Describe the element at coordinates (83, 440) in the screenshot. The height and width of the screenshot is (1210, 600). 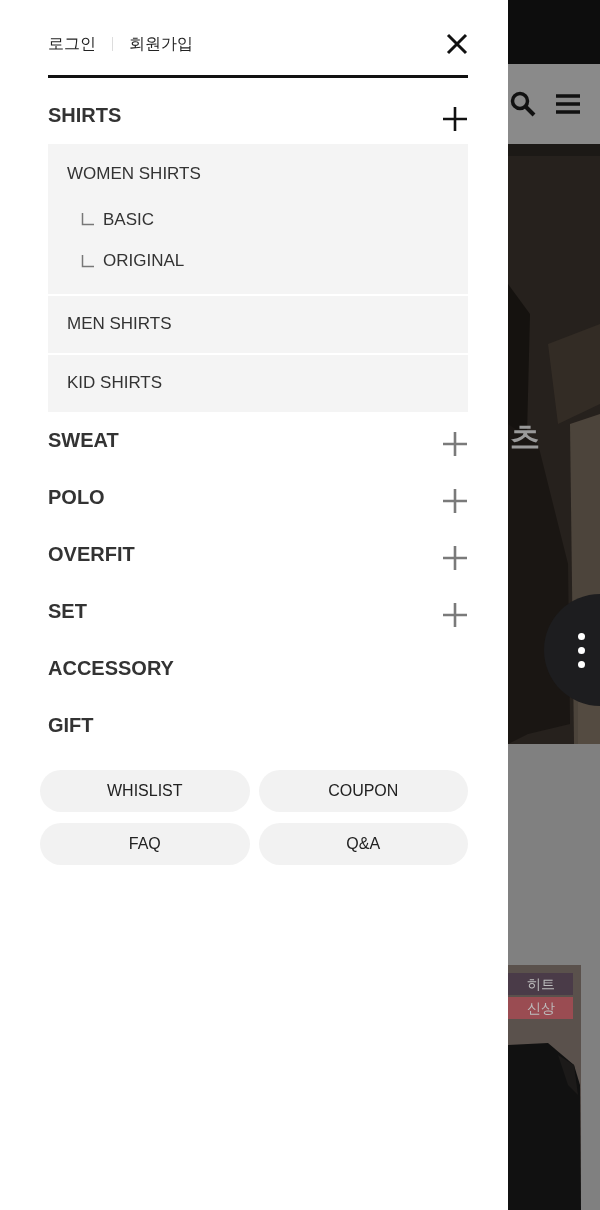
I see `category-link: SWEAT` at that location.